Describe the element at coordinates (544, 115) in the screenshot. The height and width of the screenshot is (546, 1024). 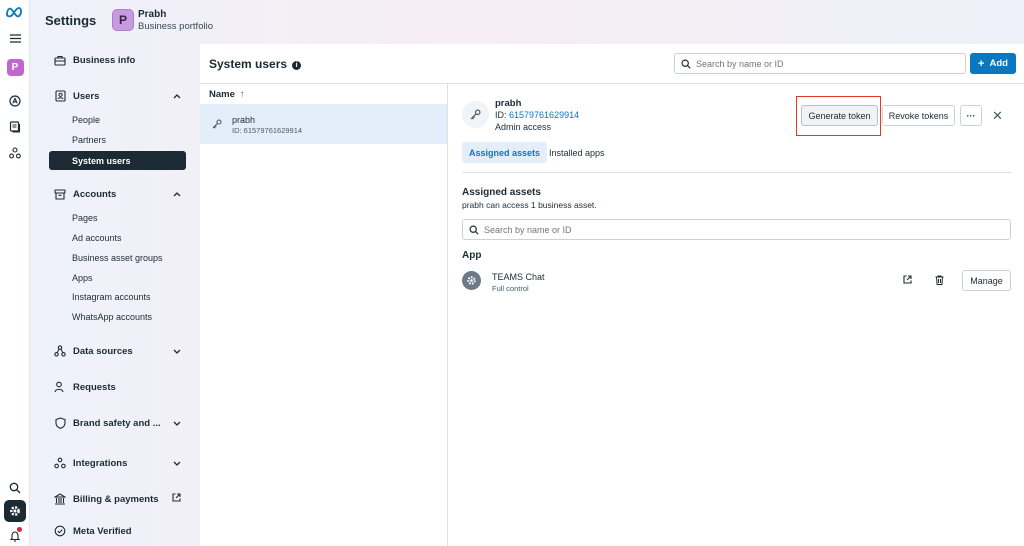
I see `user-id-link: 61579761629914` at that location.